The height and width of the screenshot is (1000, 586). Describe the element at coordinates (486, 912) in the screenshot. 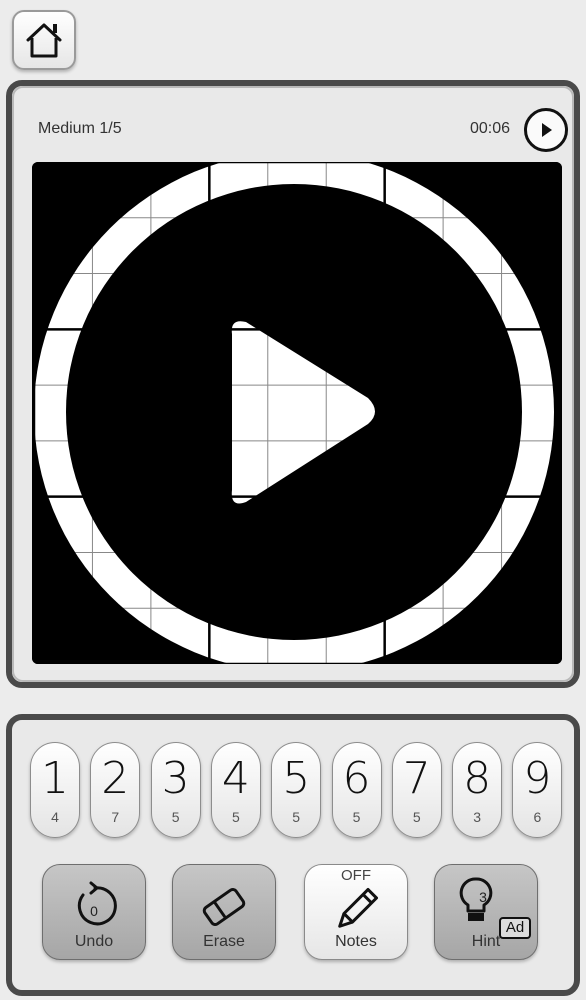

I see `hint-button: 3 Ad Hint` at that location.